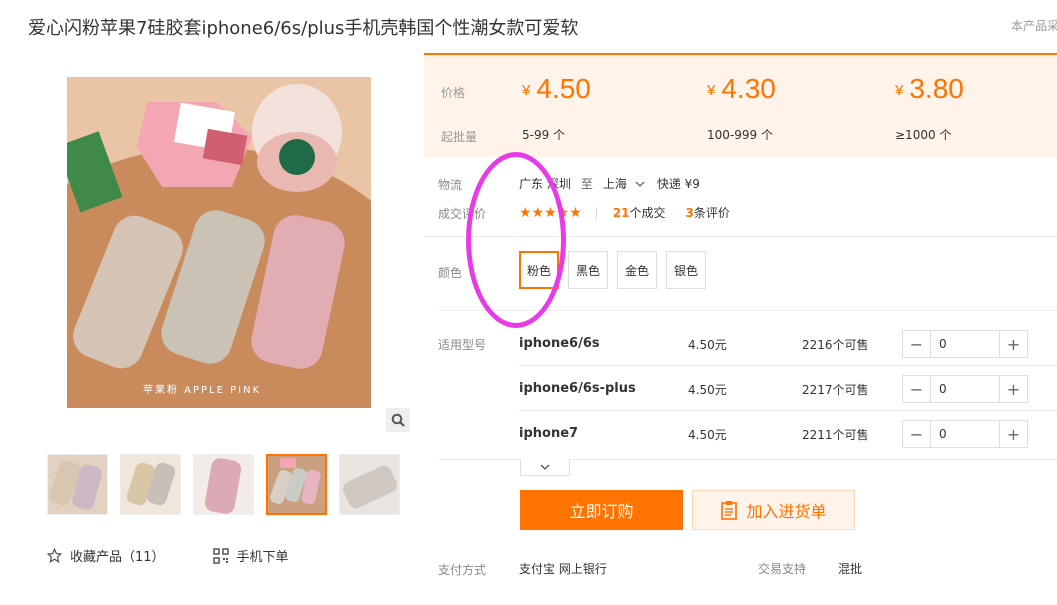  What do you see at coordinates (54, 555) in the screenshot?
I see `star-outline-icon` at bounding box center [54, 555].